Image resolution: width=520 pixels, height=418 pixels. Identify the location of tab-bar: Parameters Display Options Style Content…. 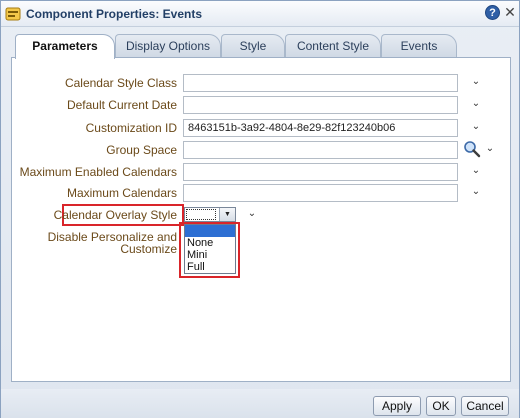
(261, 46).